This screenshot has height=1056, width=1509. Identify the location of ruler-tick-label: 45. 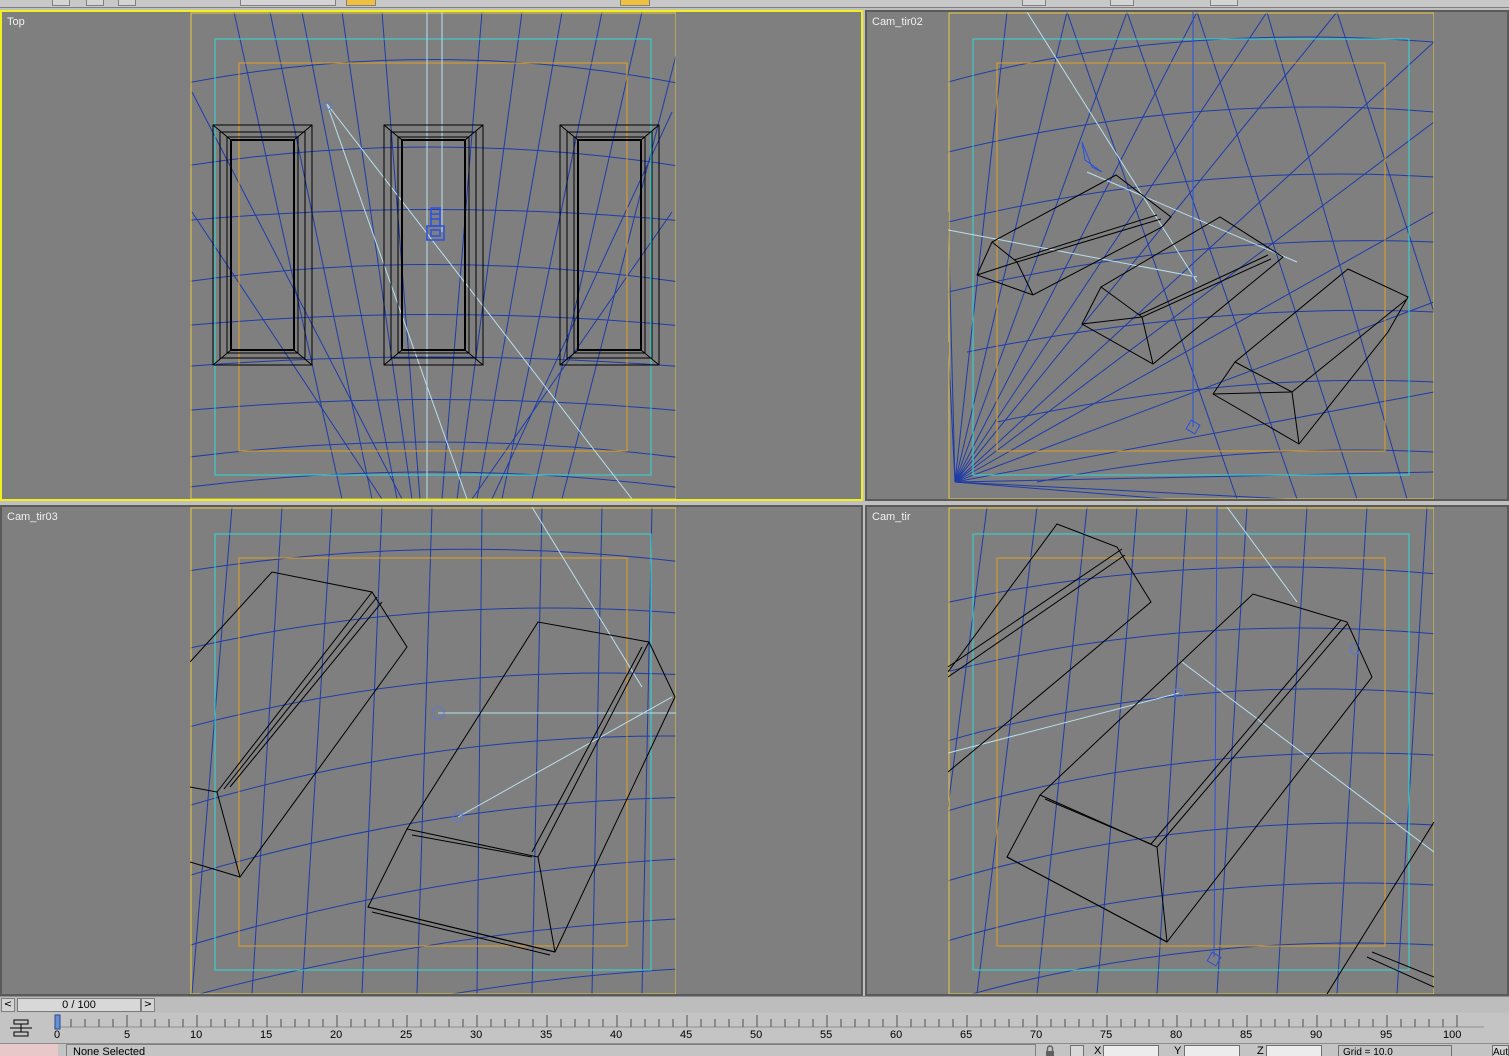
(686, 1035).